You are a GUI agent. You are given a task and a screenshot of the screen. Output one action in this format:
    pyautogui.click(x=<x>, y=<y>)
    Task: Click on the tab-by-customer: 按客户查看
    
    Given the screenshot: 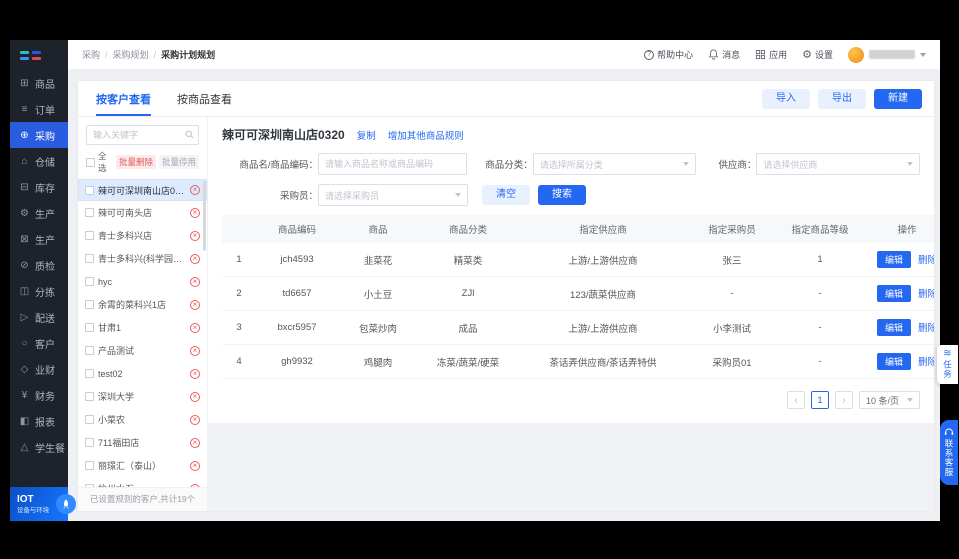 What is the action you would take?
    pyautogui.click(x=123, y=98)
    